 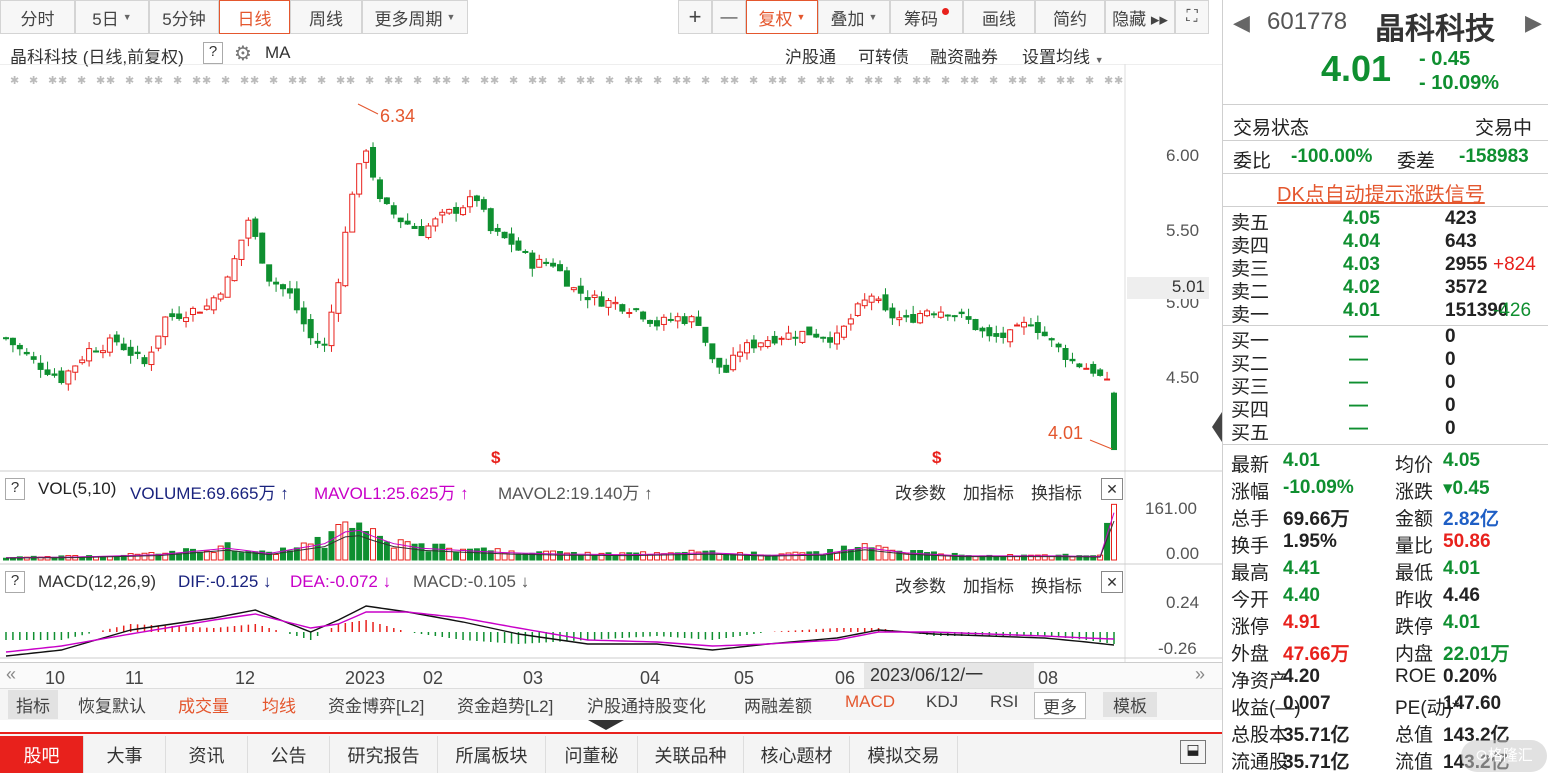 I want to click on next-stock-icon: ▶, so click(x=1533, y=23).